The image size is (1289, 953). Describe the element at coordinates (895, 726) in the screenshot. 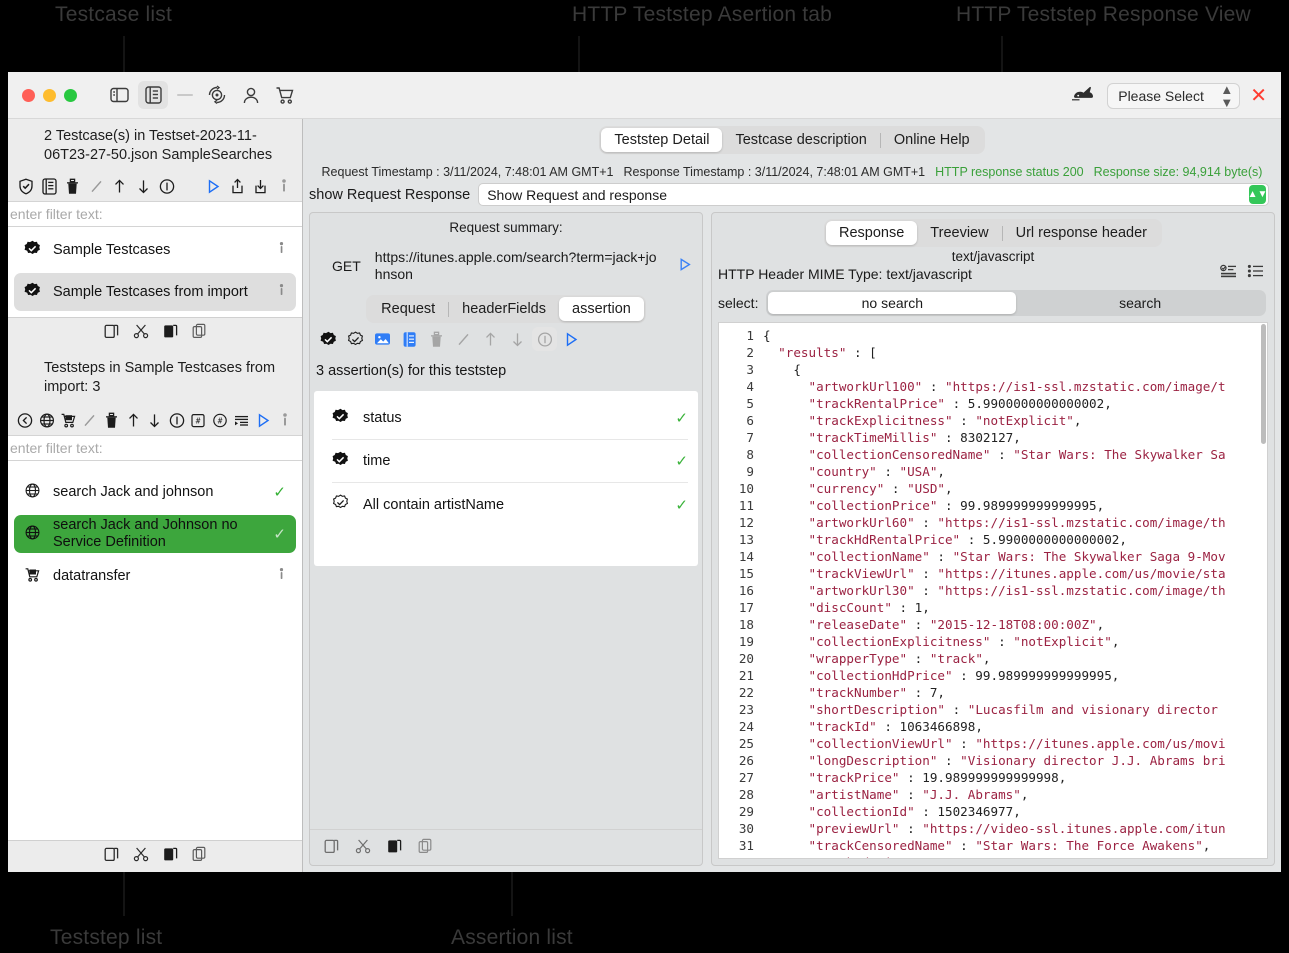

I see `code-line-text: "trackId" : 1063466898,` at that location.